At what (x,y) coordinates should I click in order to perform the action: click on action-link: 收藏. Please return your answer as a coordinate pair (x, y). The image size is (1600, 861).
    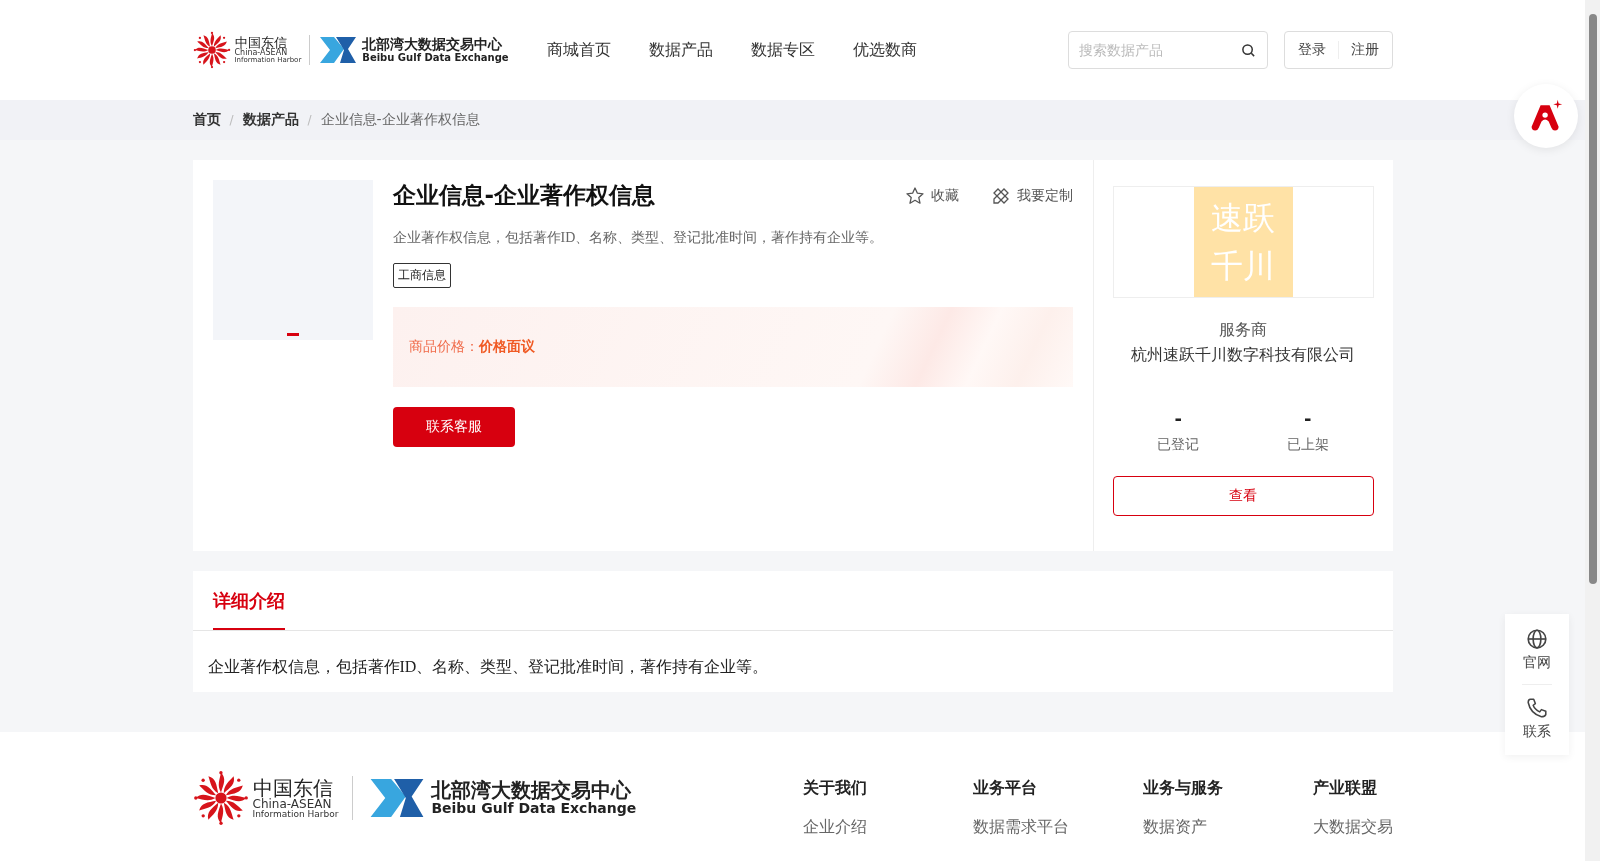
    Looking at the image, I should click on (931, 195).